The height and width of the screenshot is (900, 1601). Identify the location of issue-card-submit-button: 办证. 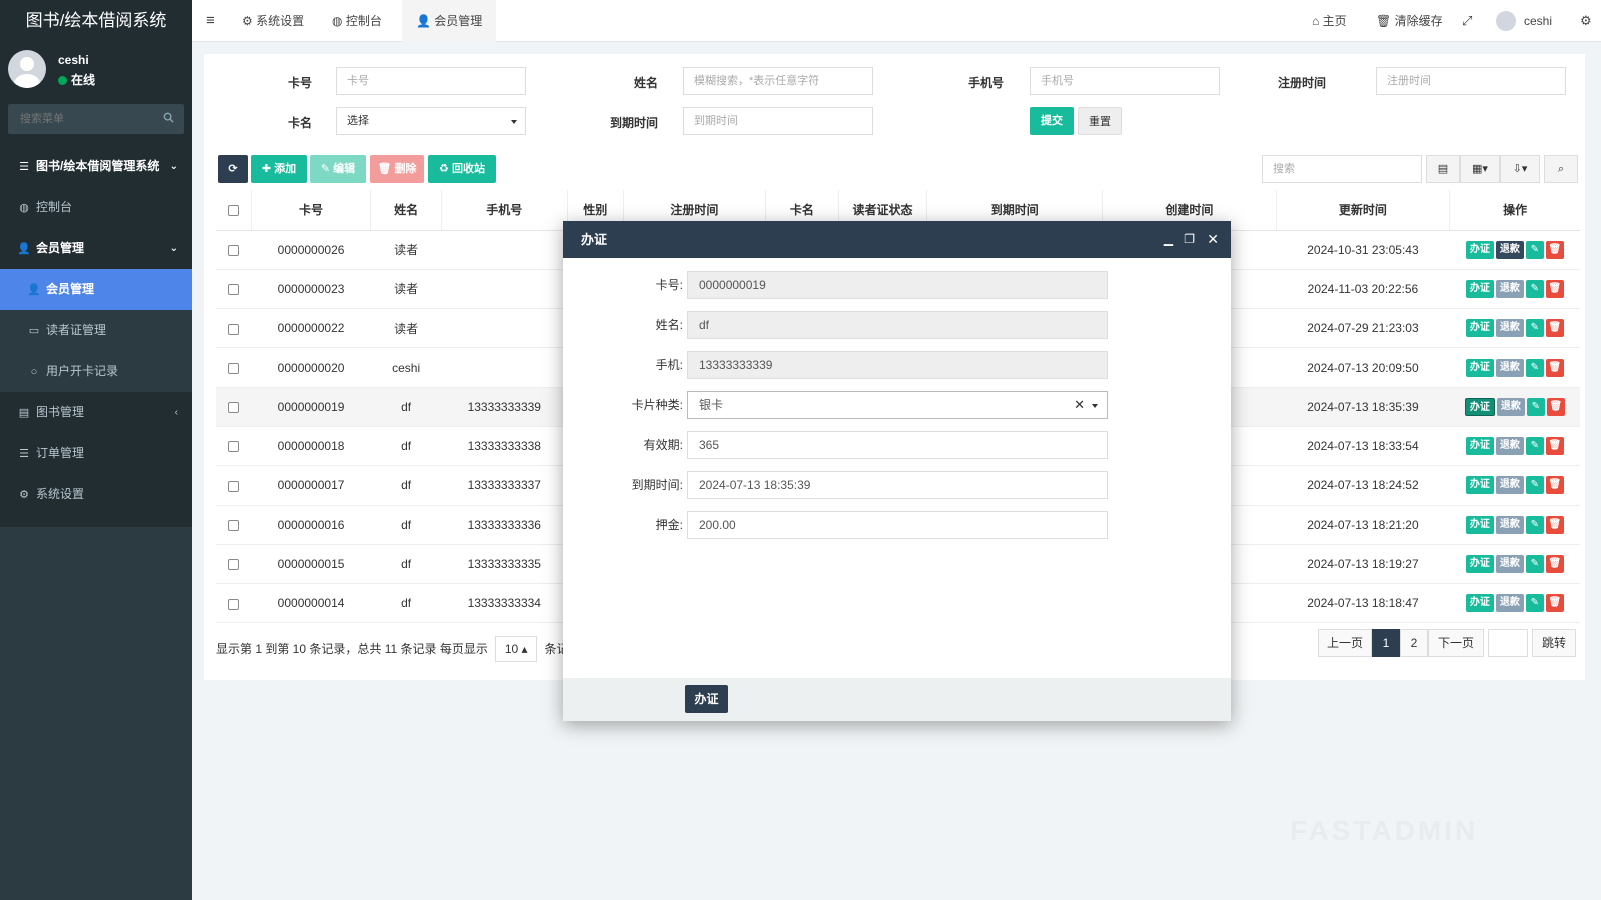
(706, 699).